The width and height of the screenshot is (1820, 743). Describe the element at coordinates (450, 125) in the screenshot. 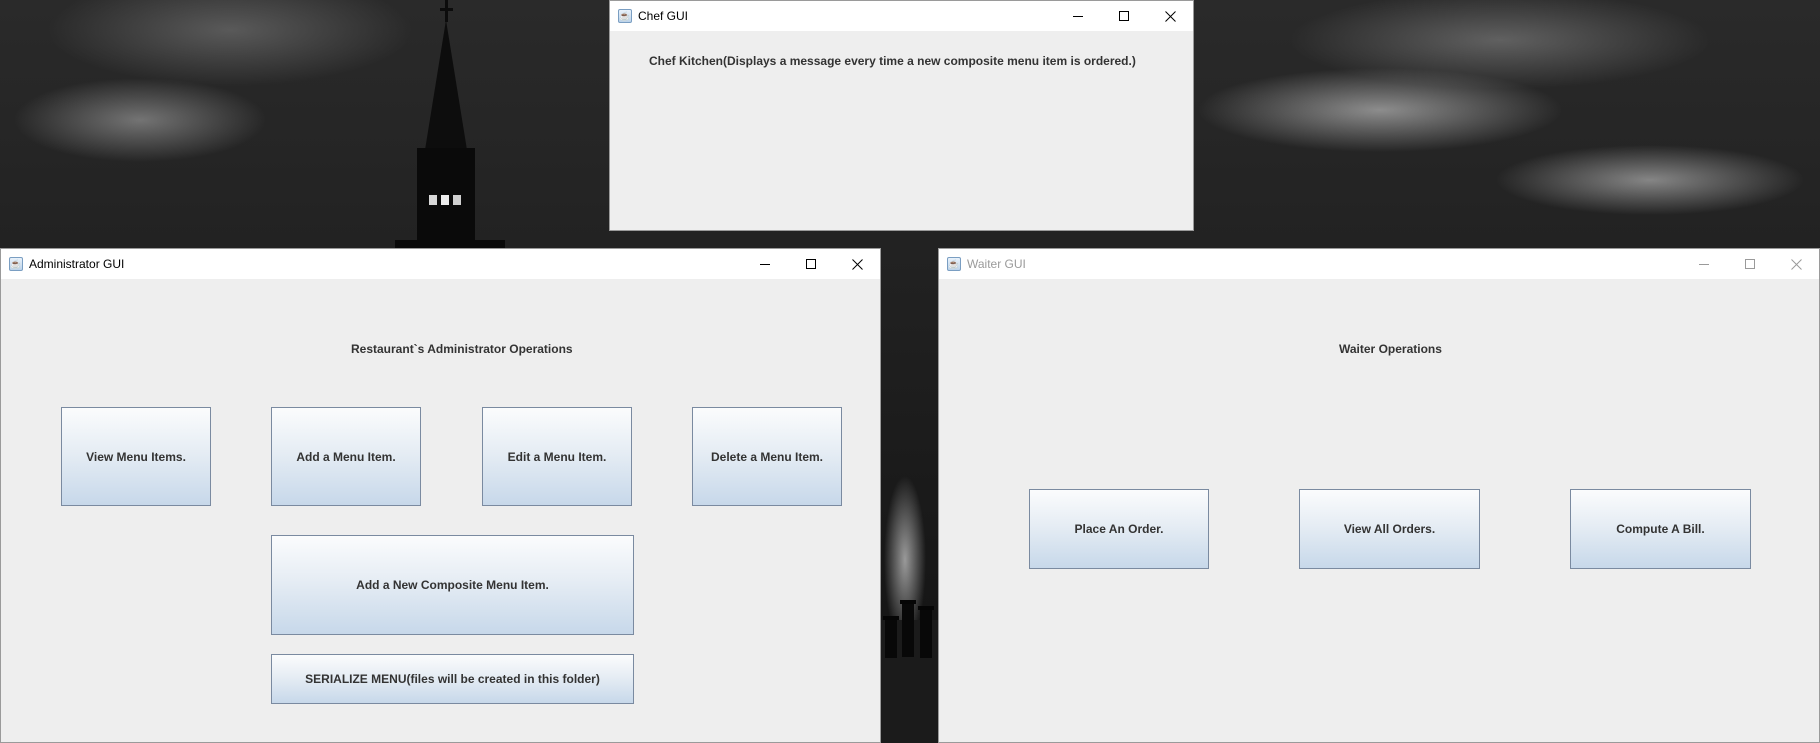

I see `clock-tower-silhouette` at that location.